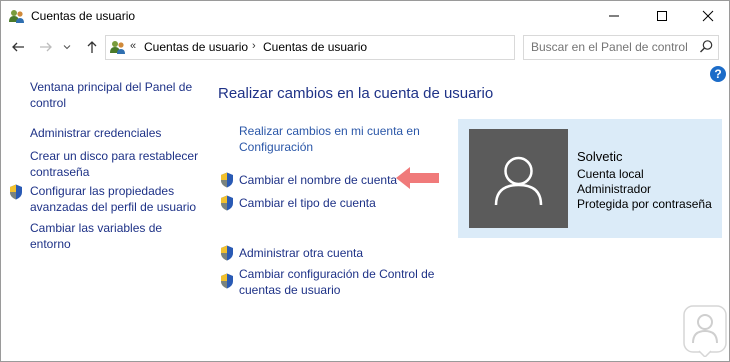 This screenshot has width=730, height=362. I want to click on link-line: Cambiar el nombre de cuenta, so click(318, 180).